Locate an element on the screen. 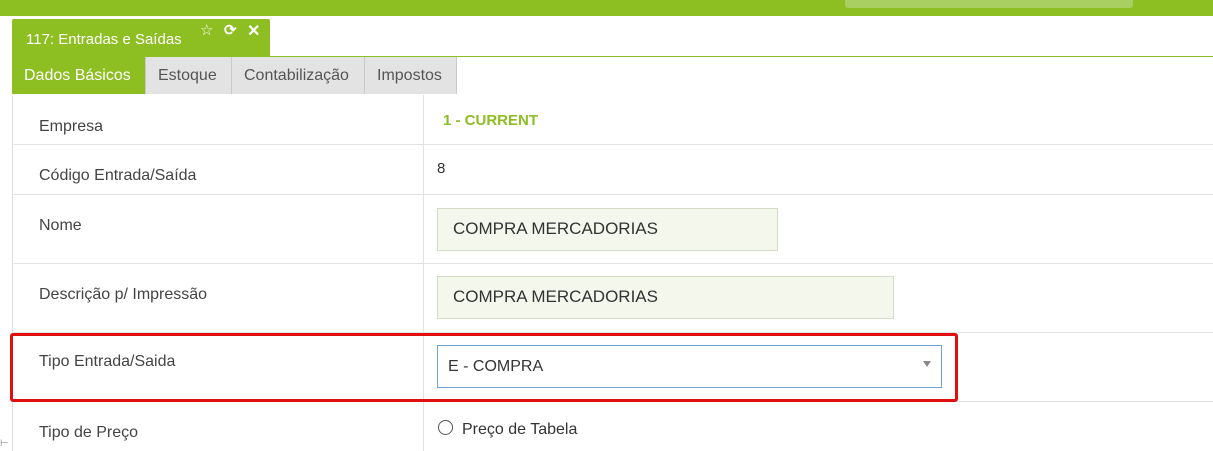 The image size is (1213, 451). star-icon: ☆ is located at coordinates (206, 30).